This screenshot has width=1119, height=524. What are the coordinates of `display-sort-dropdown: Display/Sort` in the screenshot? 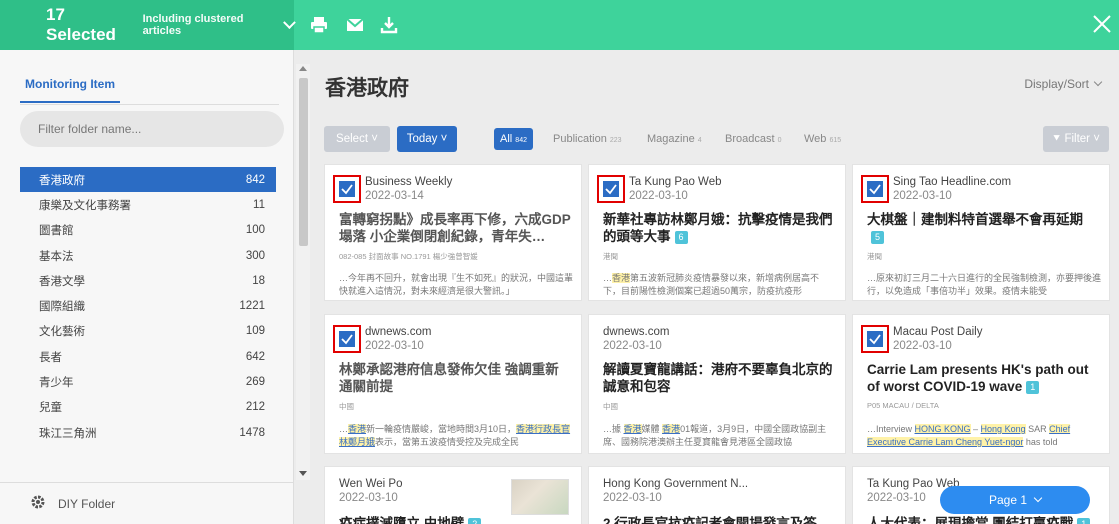 It's located at (1063, 84).